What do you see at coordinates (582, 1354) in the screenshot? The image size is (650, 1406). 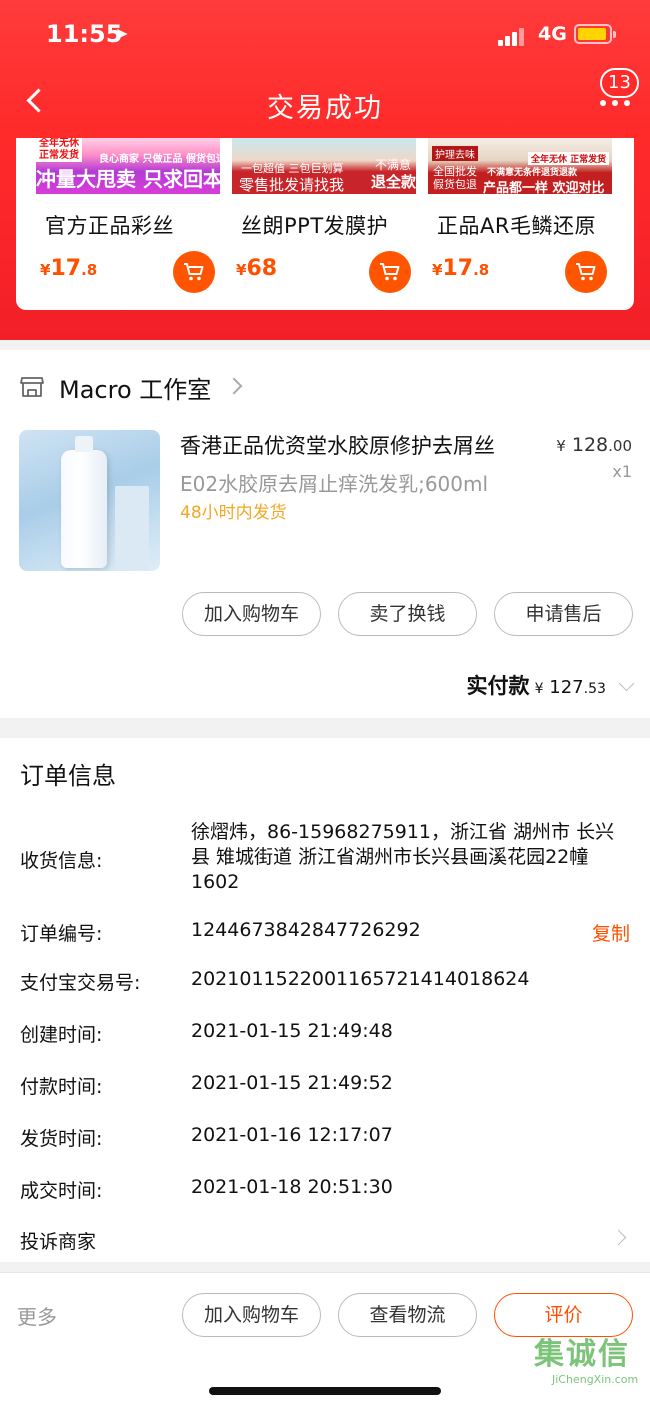 I see `watermark-text: 集诚信` at bounding box center [582, 1354].